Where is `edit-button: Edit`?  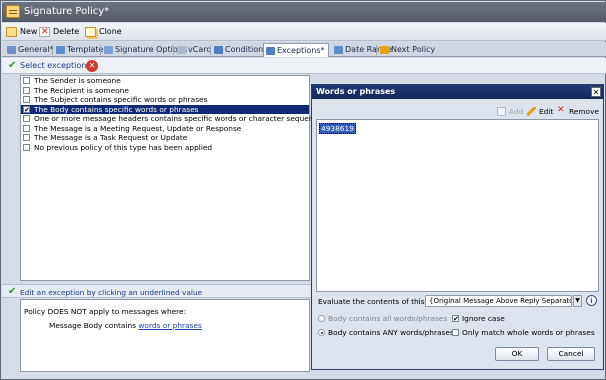 edit-button: Edit is located at coordinates (540, 111).